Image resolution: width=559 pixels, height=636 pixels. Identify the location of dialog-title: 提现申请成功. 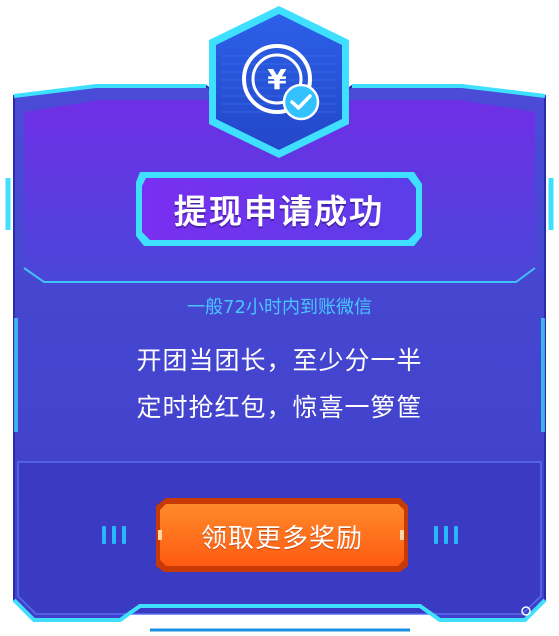
(279, 211).